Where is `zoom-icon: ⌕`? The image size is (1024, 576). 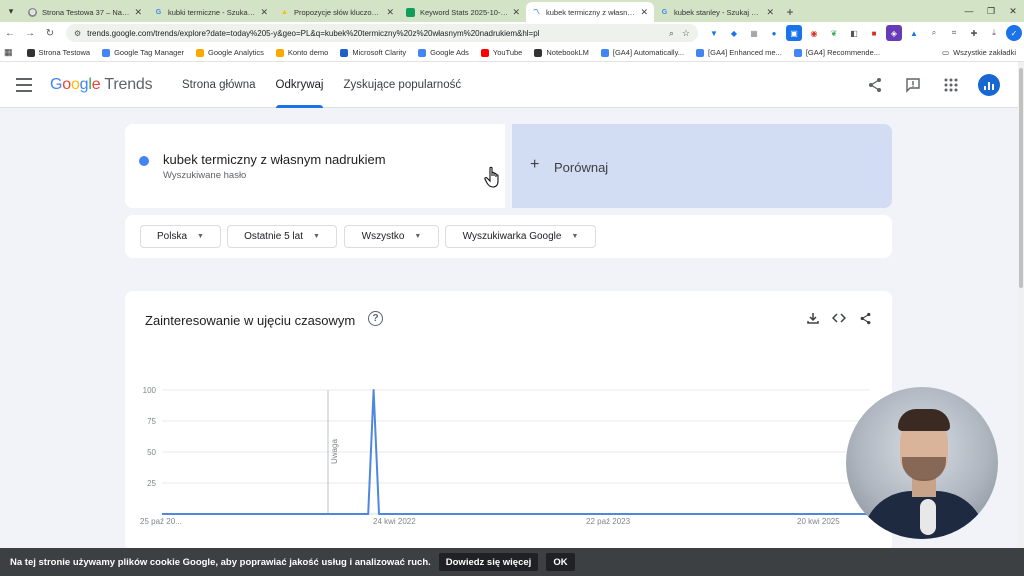 zoom-icon: ⌕ is located at coordinates (671, 33).